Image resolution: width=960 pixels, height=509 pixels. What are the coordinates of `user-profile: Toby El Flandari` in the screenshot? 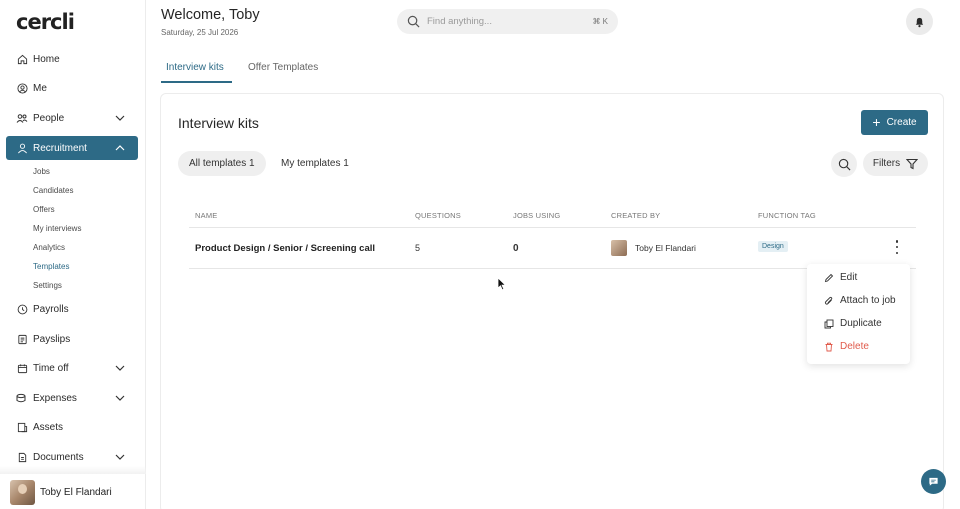 It's located at (61, 492).